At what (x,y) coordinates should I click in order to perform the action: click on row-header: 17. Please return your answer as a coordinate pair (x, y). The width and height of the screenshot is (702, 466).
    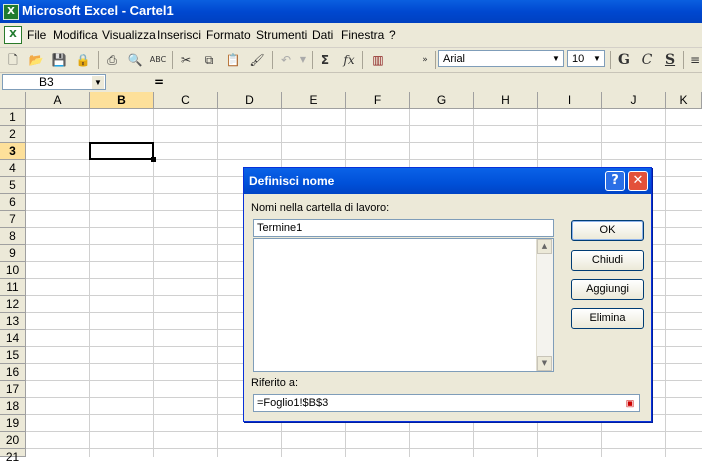
    Looking at the image, I should click on (13, 389).